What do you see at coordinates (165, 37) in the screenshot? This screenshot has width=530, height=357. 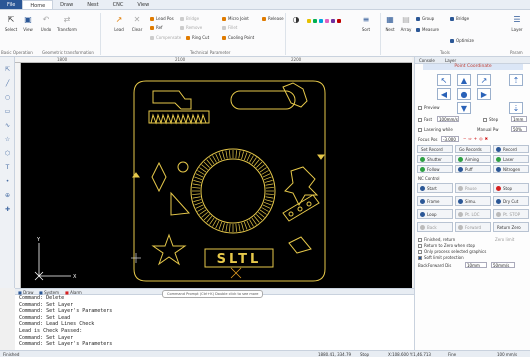 I see `compensate-button: Compensate` at bounding box center [165, 37].